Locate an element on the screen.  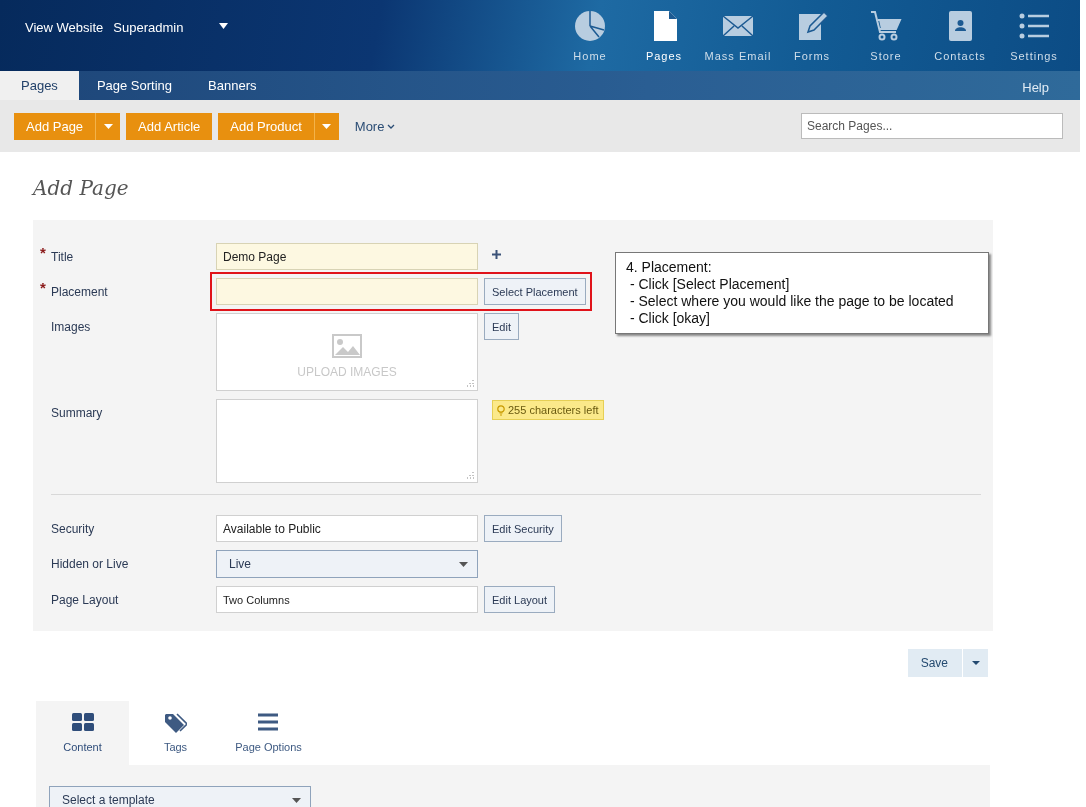
page-heading: Add Page is located at coordinates (81, 188).